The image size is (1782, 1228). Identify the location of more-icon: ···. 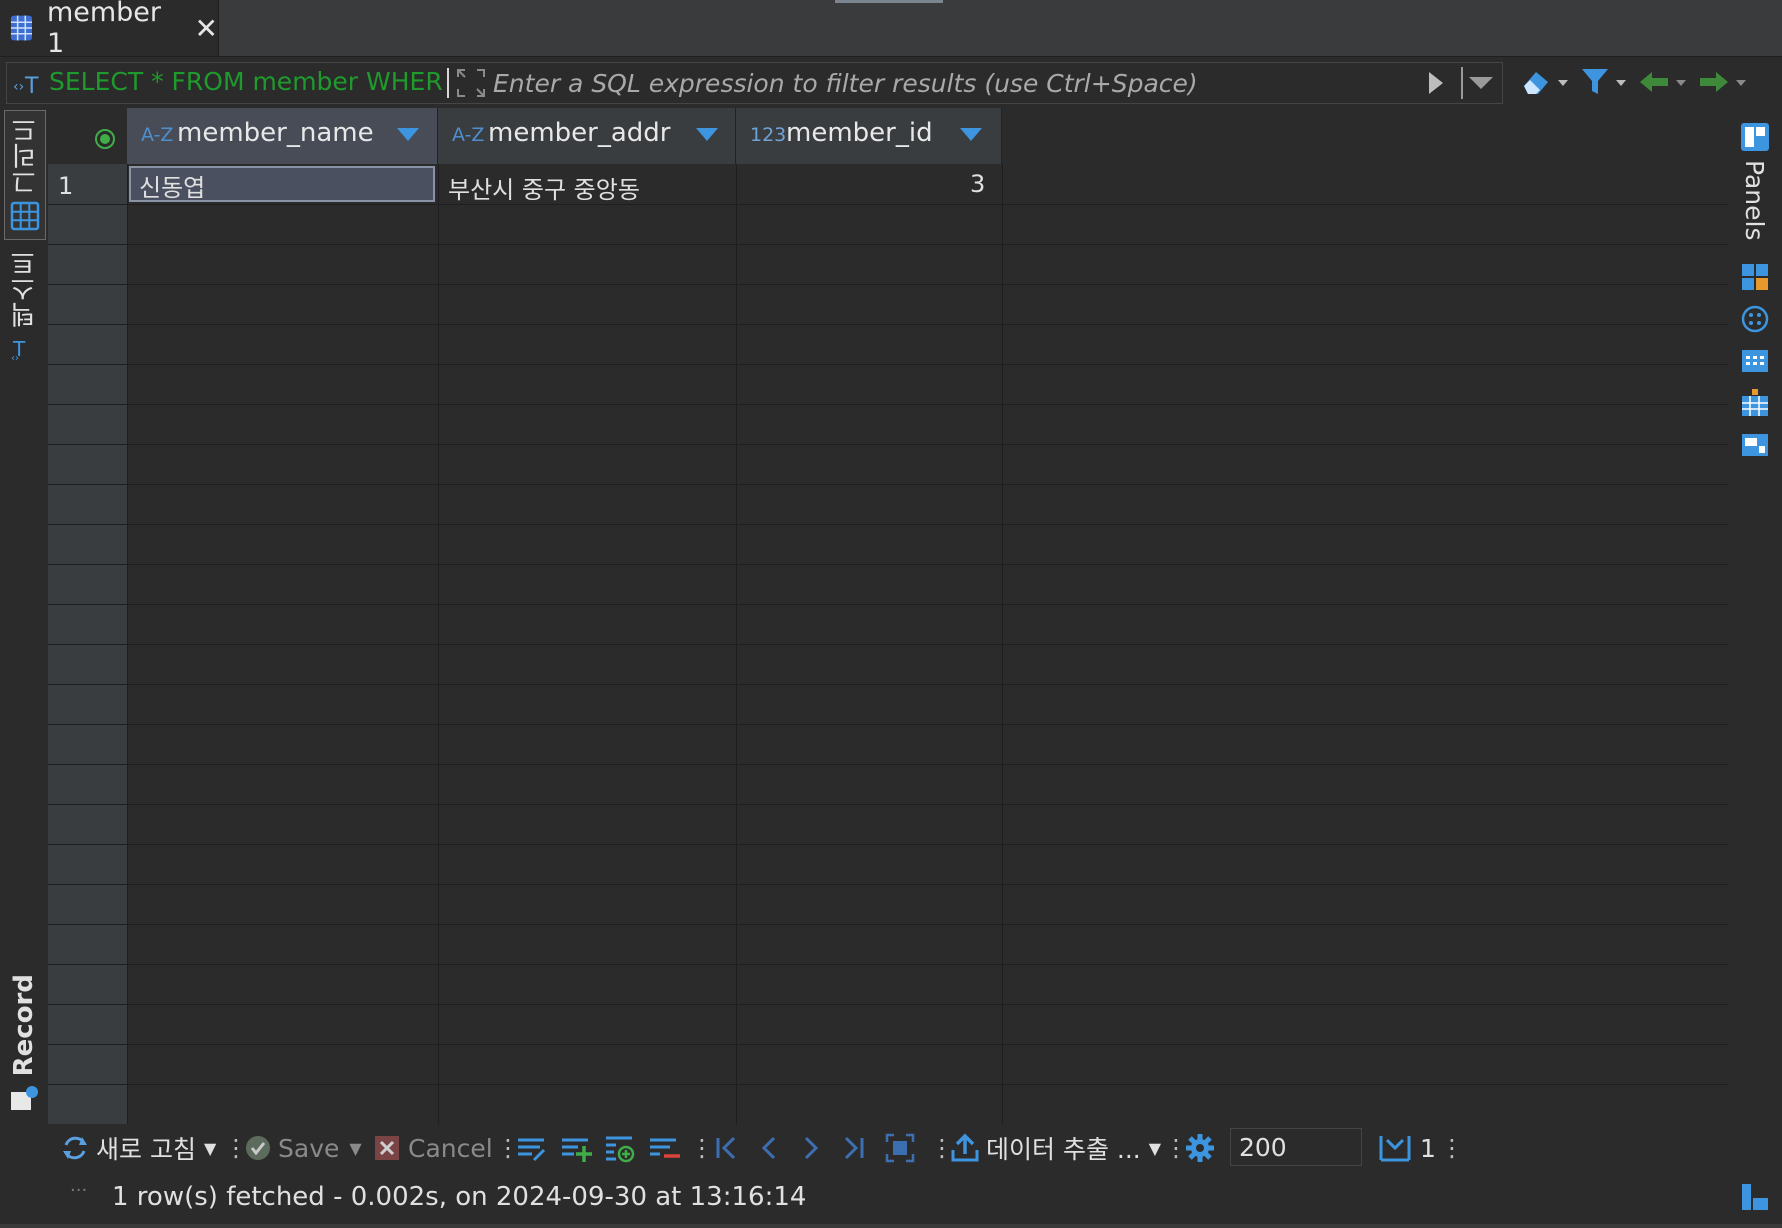
(78, 1190).